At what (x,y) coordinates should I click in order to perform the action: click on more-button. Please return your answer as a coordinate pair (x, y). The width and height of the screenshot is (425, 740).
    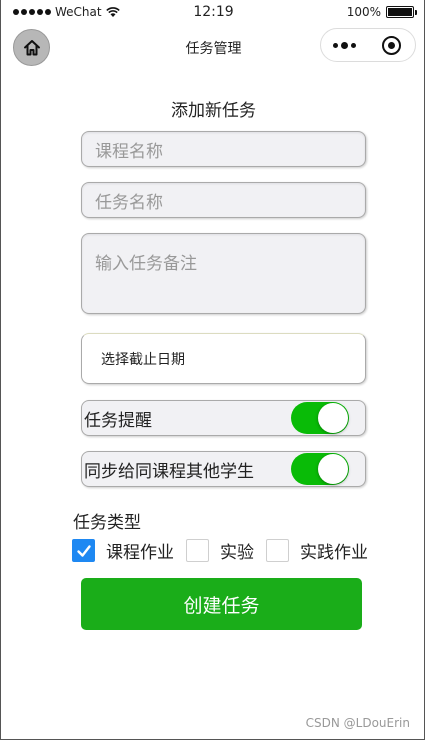
    Looking at the image, I should click on (344, 45).